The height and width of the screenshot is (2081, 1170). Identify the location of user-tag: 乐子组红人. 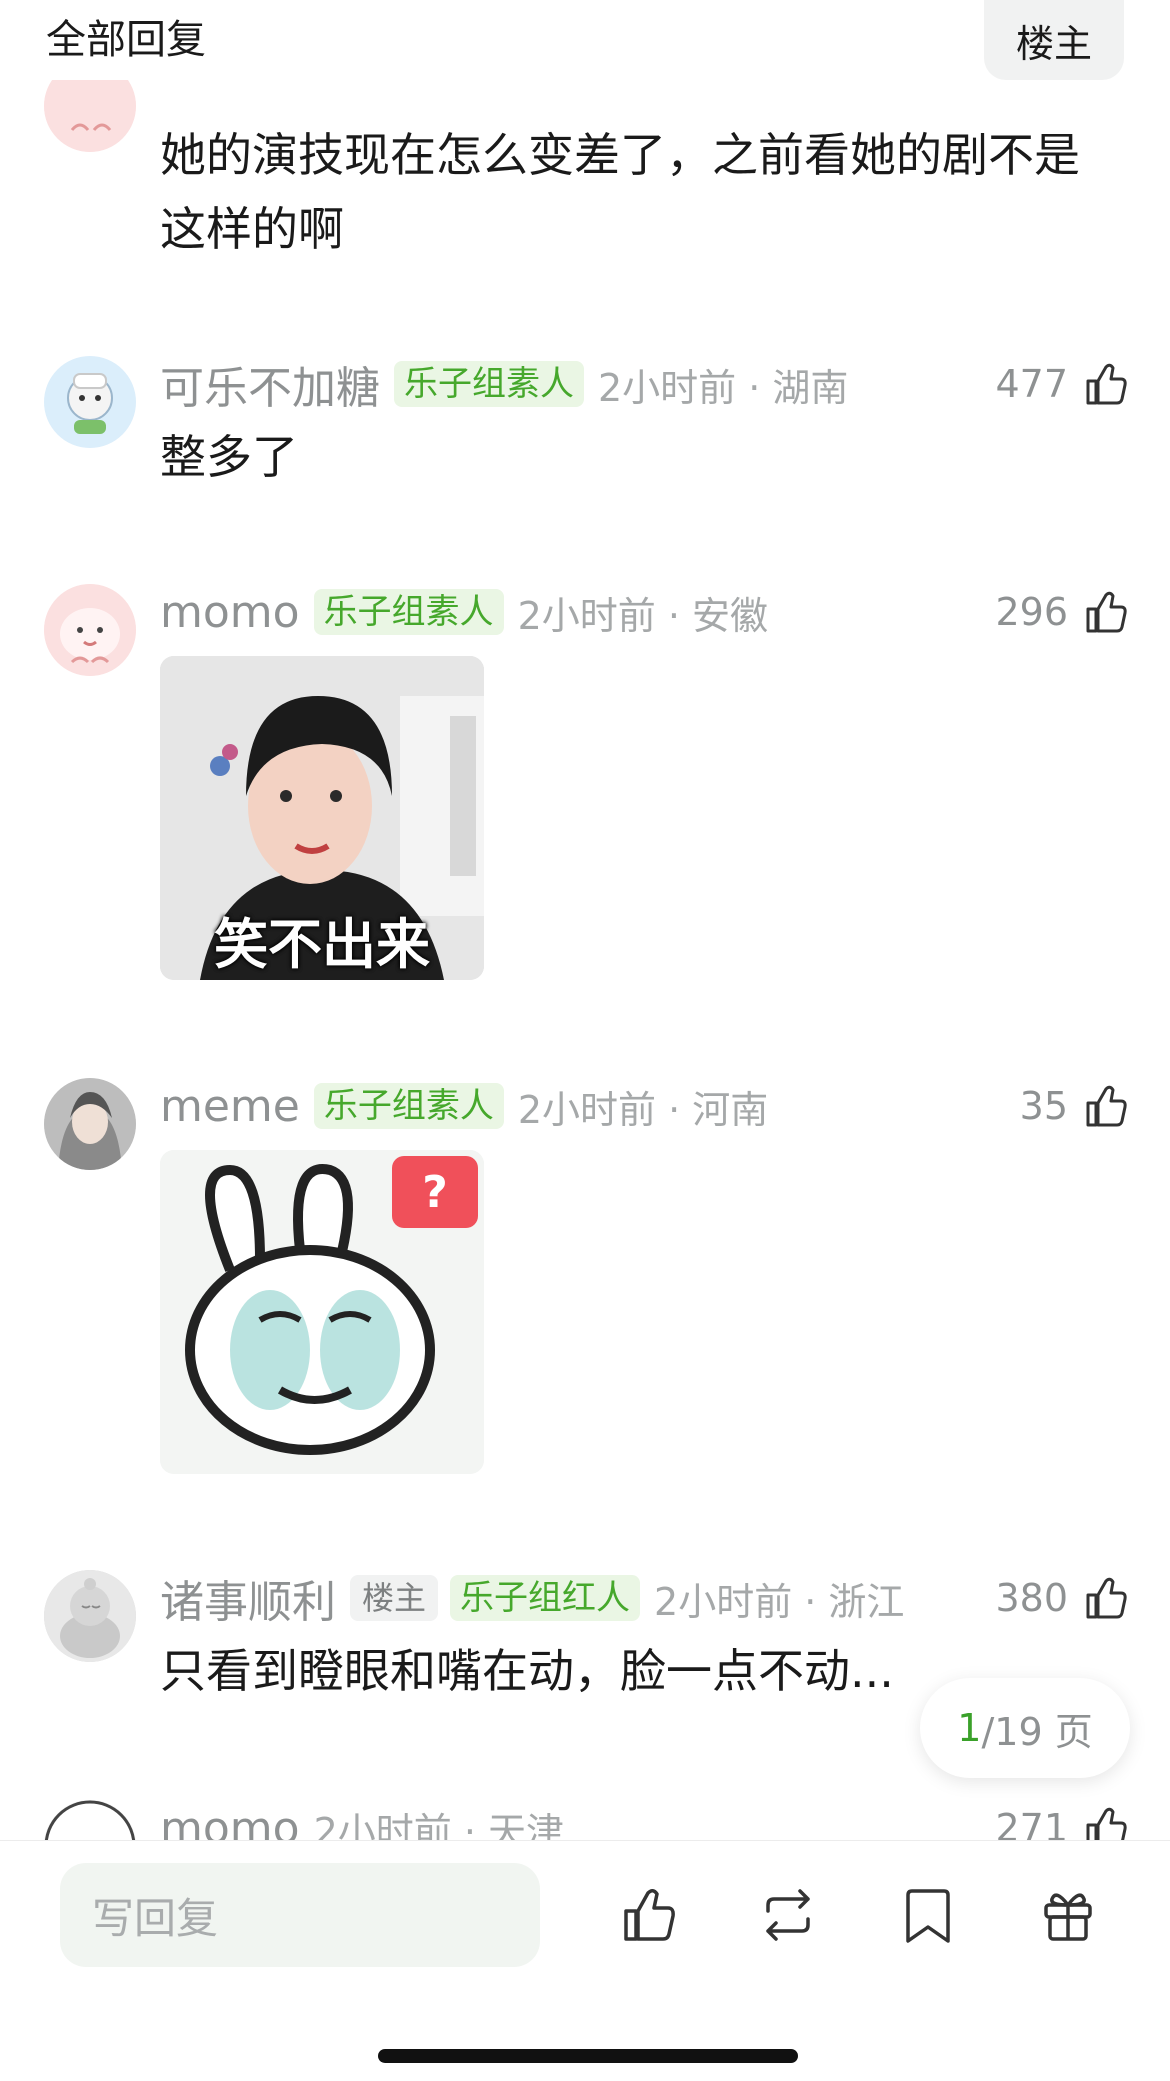
(545, 1598).